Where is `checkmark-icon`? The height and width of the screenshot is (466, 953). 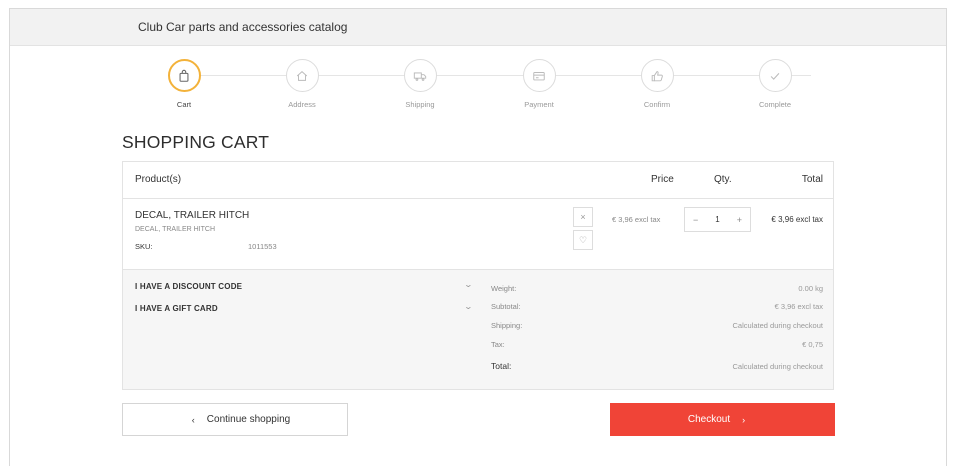 checkmark-icon is located at coordinates (775, 75).